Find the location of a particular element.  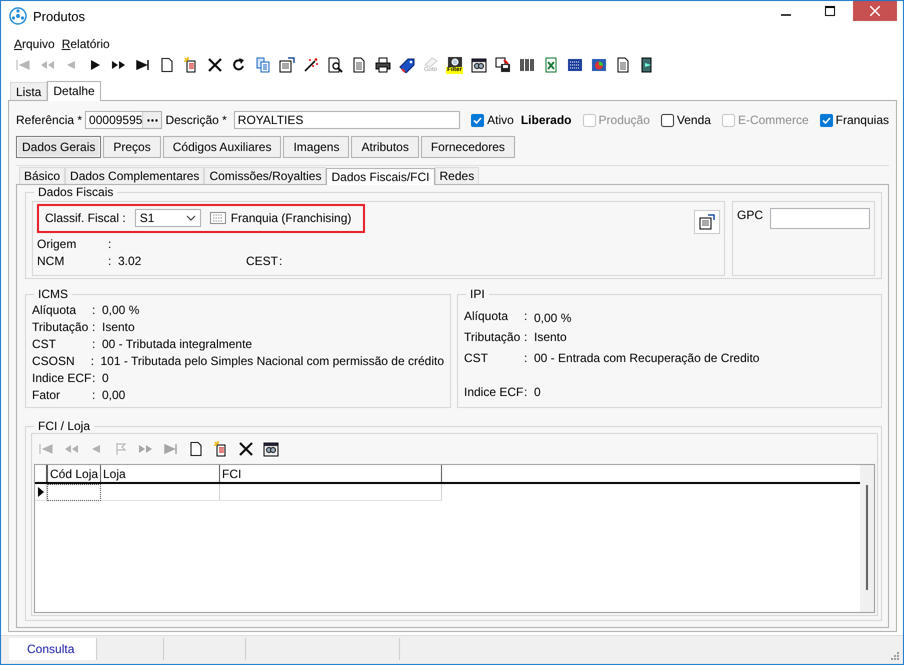

magnifier-icon is located at coordinates (454, 61).